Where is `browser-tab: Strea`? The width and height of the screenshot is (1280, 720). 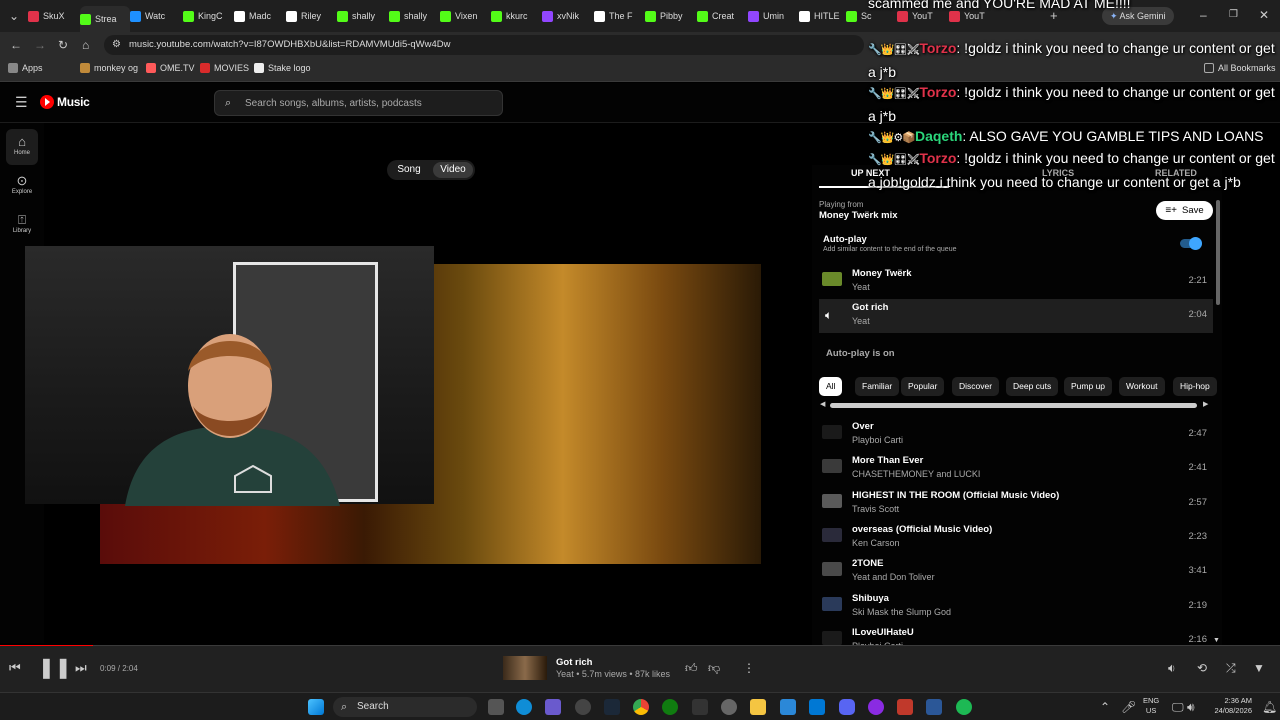 browser-tab: Strea is located at coordinates (105, 19).